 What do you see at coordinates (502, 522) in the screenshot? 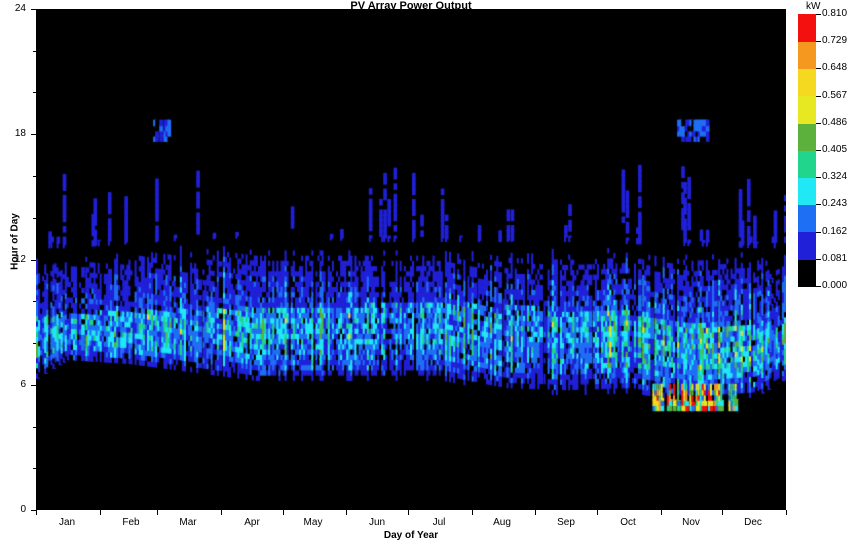
I see `x-tick-label: Aug` at bounding box center [502, 522].